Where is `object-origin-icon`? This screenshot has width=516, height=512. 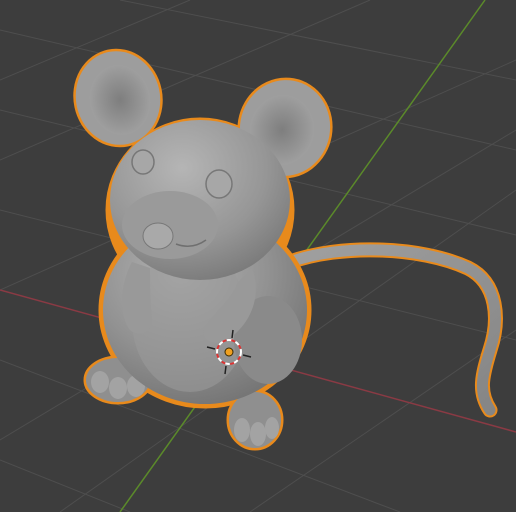
object-origin-icon is located at coordinates (229, 352).